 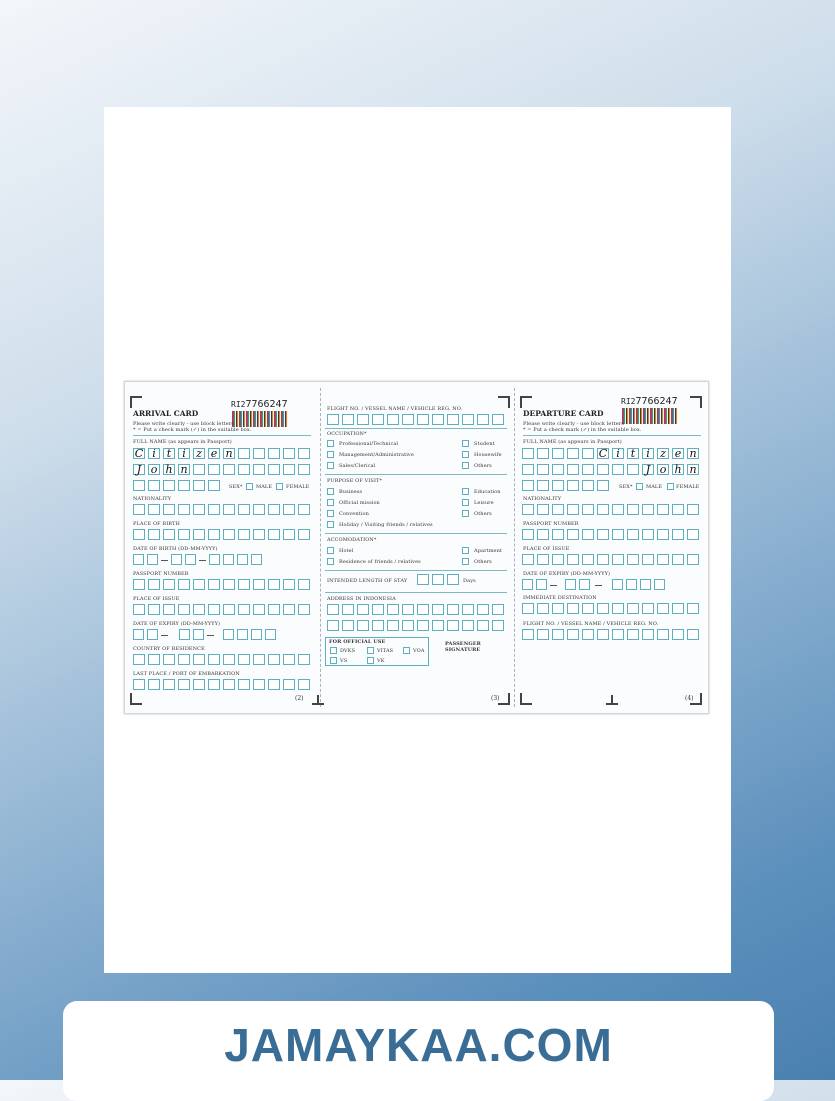 I want to click on char-box: o, so click(x=154, y=469).